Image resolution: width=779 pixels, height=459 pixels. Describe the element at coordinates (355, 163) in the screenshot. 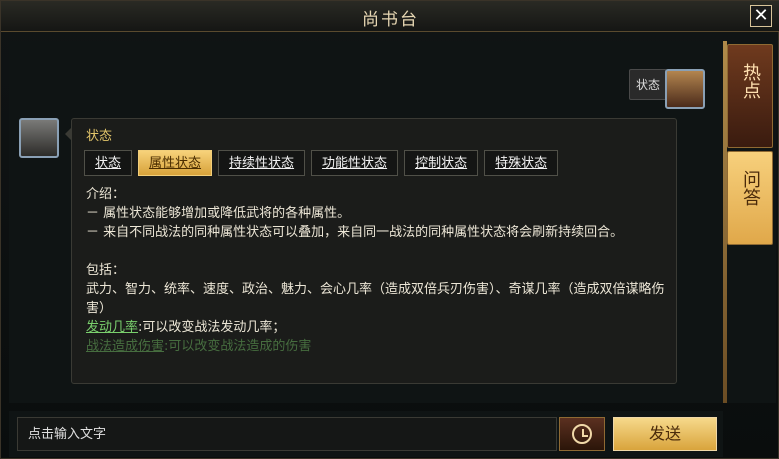

I see `tab-functional-status: 功能性状态` at that location.